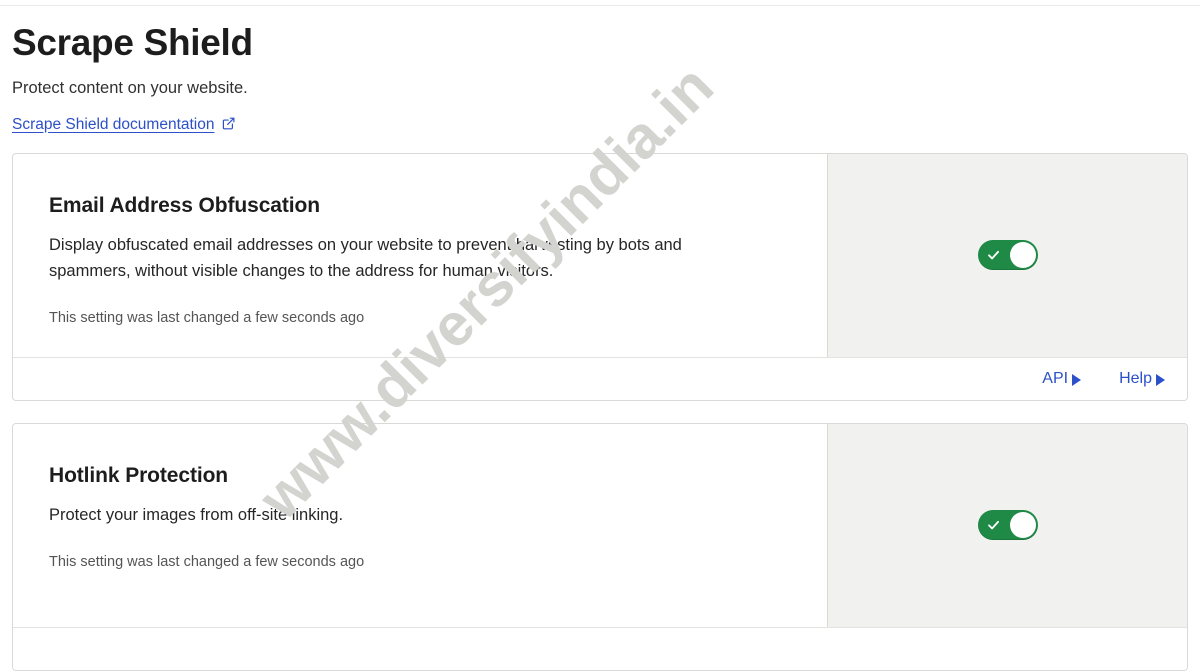 The height and width of the screenshot is (671, 1200). I want to click on hotlink-protection-toggle, so click(1007, 525).